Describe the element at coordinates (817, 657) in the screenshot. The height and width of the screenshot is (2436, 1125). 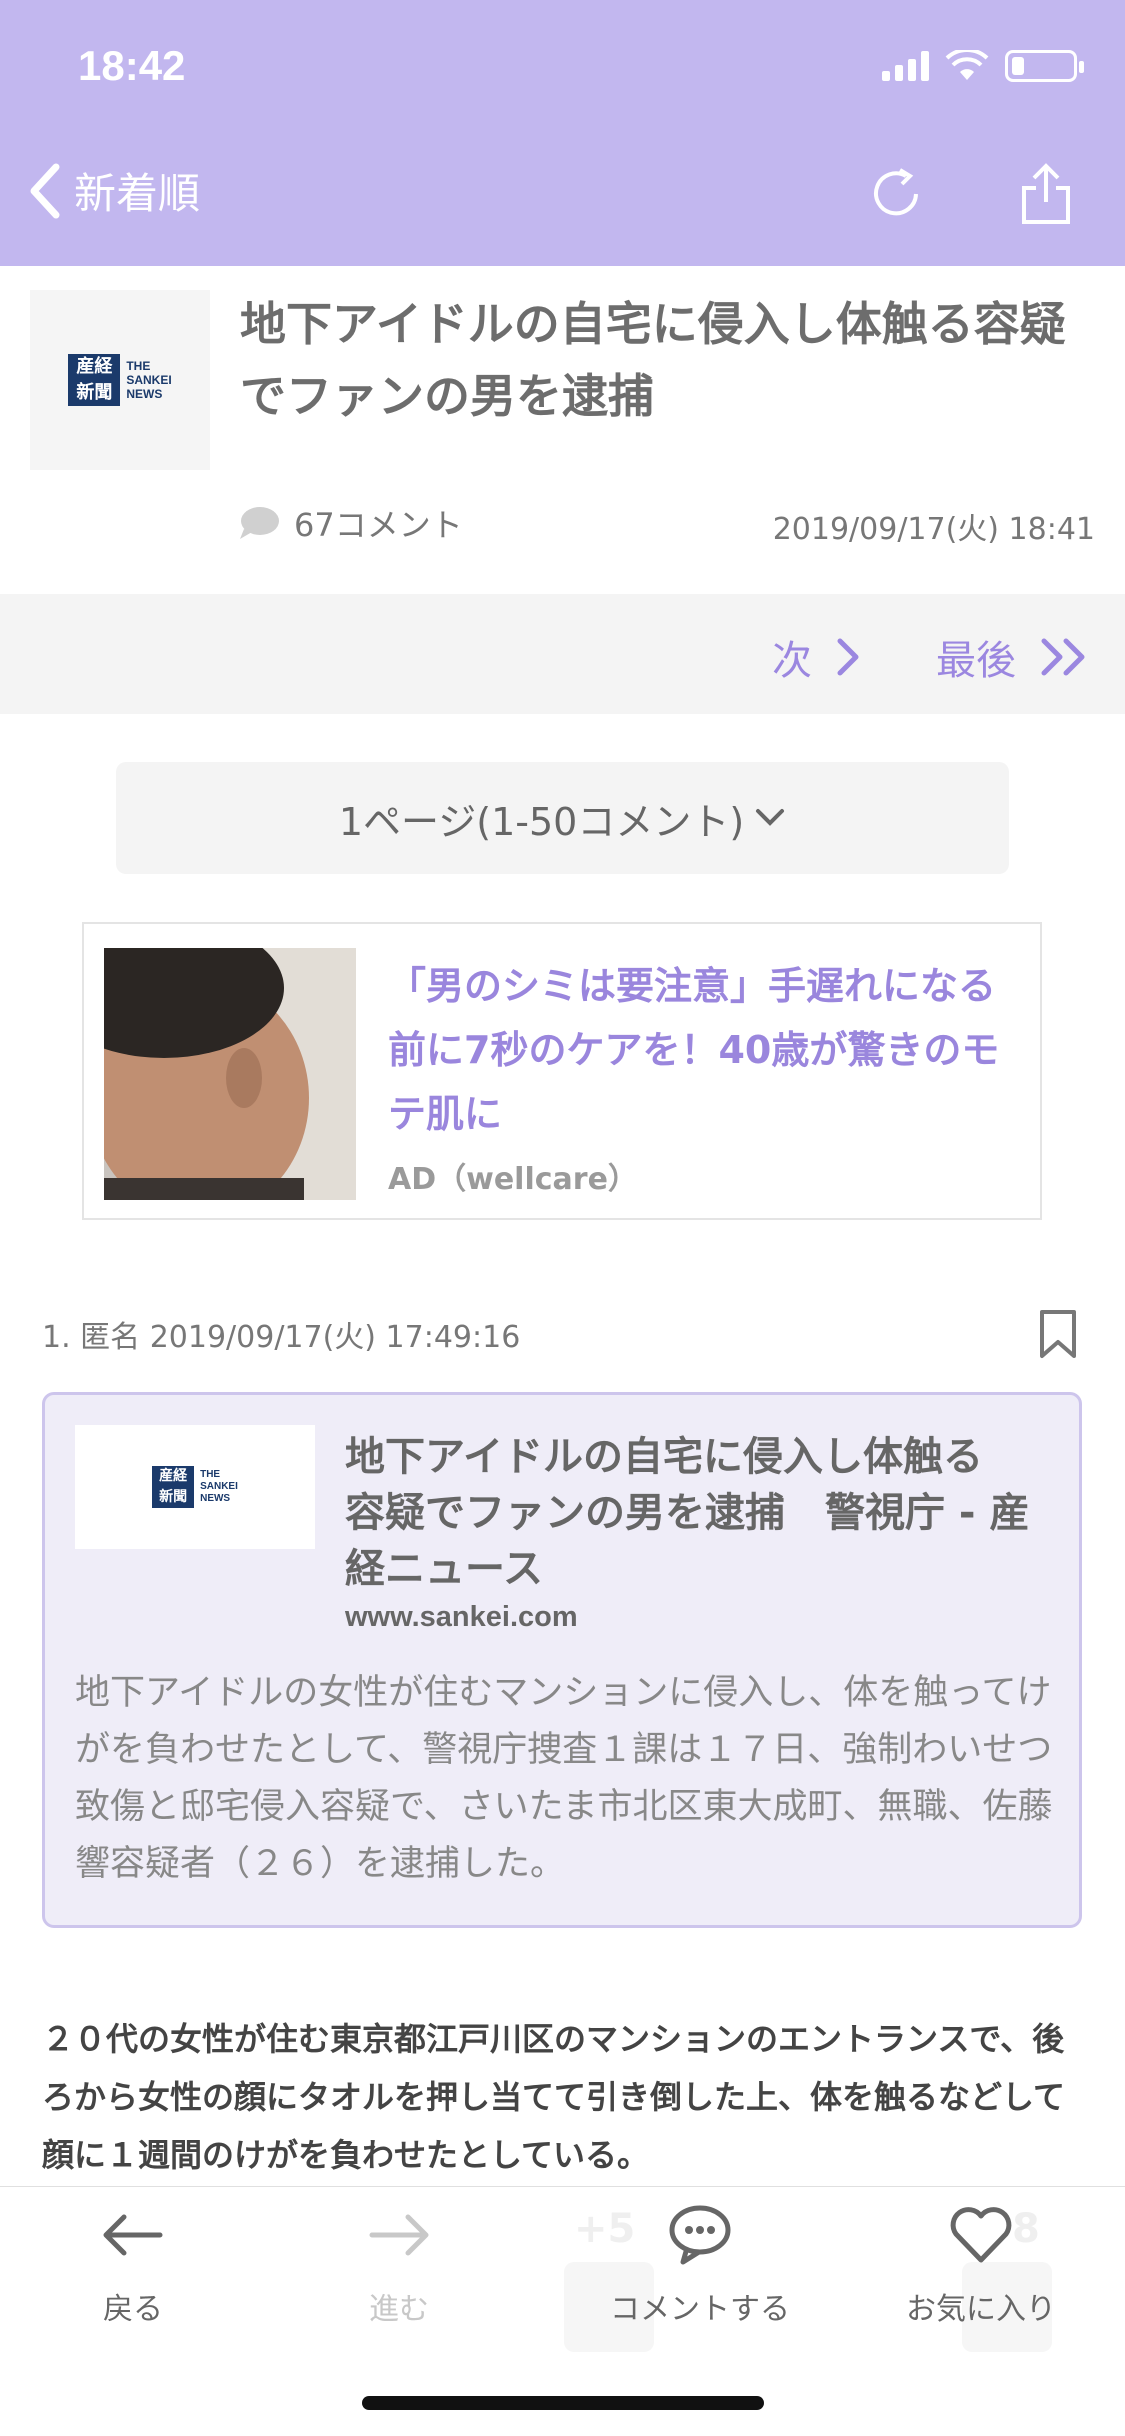
I see `next-page-link: 次` at that location.